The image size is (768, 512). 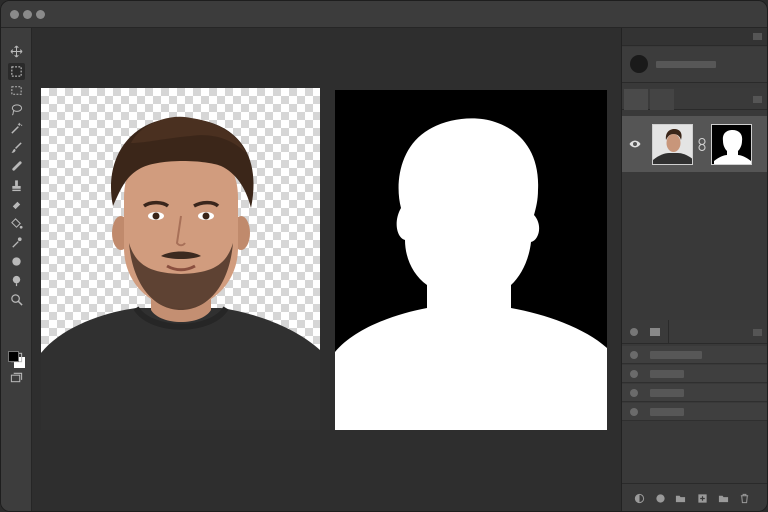 I want to click on marquee-icon, so click(x=16, y=71).